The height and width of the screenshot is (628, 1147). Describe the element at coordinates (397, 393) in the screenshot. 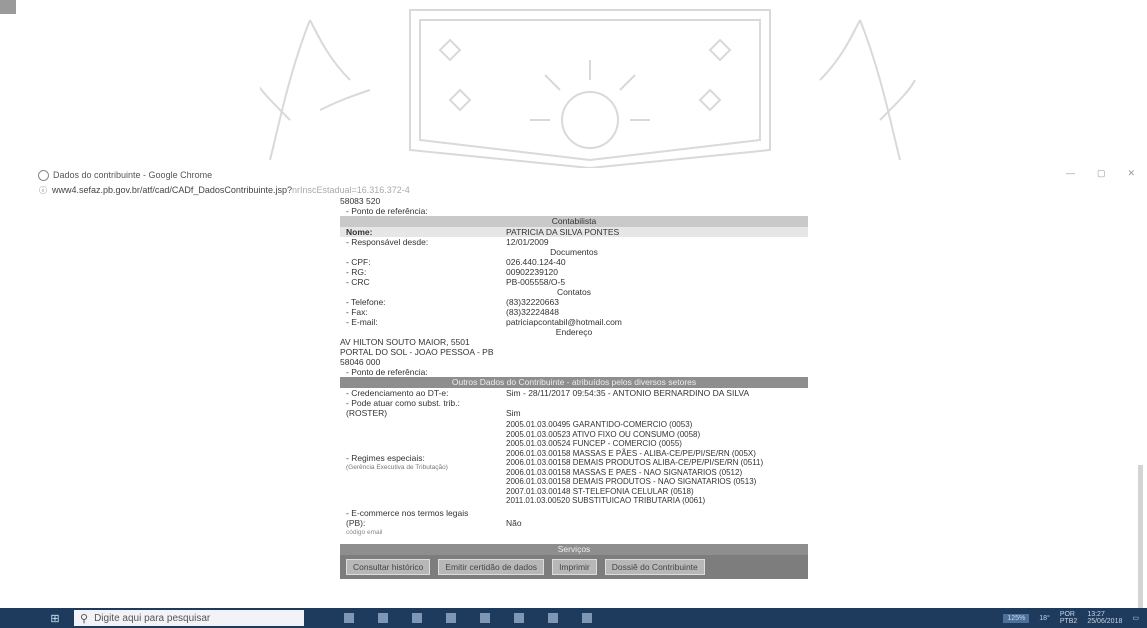

I see `cred-label: - Credenciamento ao DT-e:` at that location.